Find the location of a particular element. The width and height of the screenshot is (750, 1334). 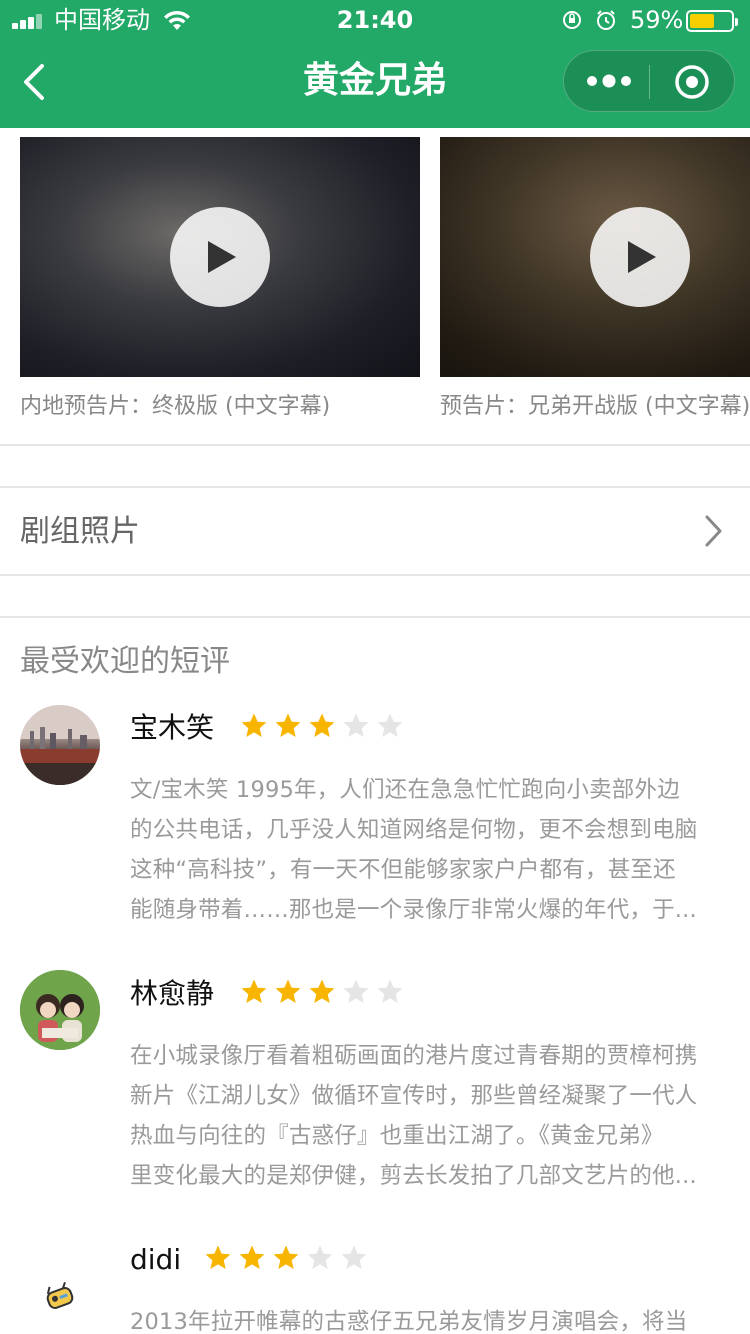

mini-program-capsule is located at coordinates (649, 81).